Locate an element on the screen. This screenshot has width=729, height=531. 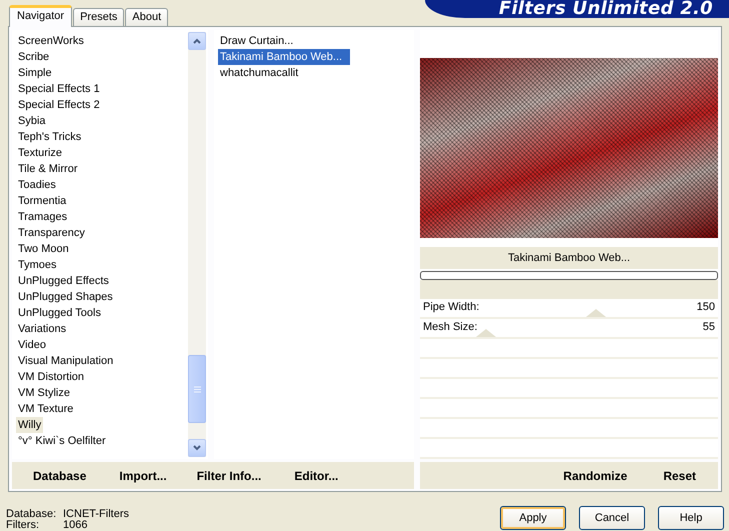
list-item: Two Moon is located at coordinates (43, 249).